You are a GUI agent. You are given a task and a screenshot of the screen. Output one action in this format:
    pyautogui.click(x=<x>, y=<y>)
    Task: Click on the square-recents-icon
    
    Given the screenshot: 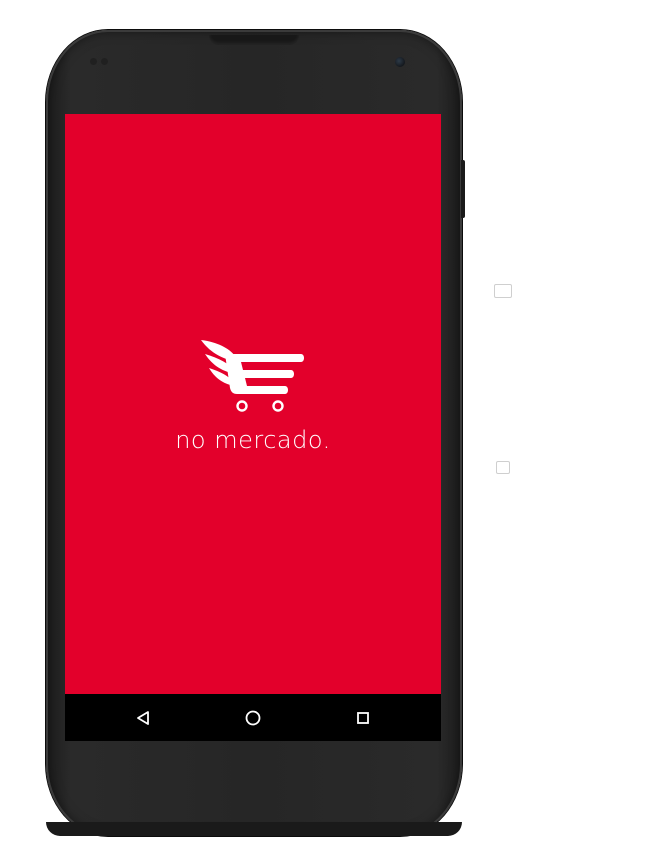 What is the action you would take?
    pyautogui.click(x=363, y=718)
    